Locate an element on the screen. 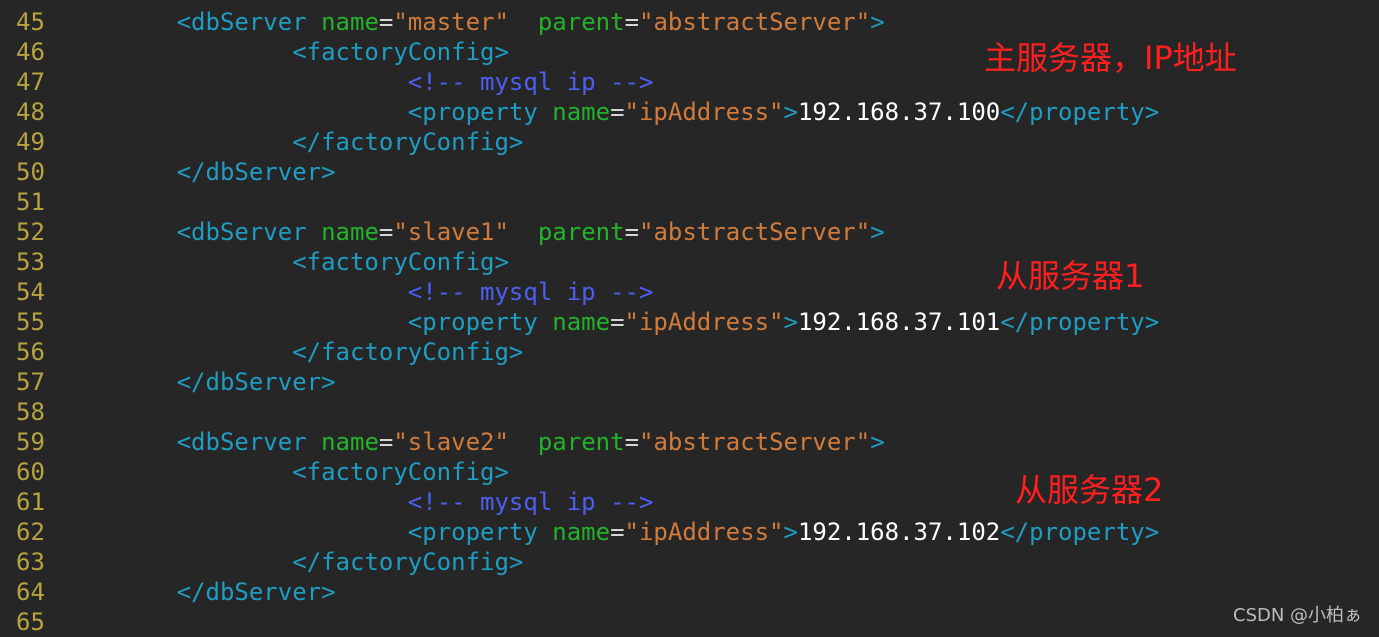  code-line: 56 </factoryConfig> is located at coordinates (689, 352).